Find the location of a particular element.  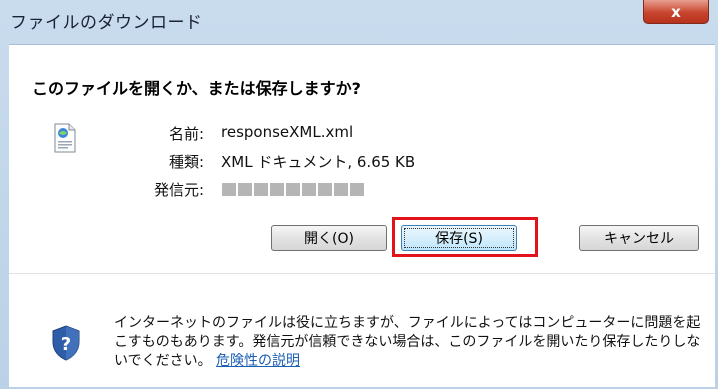

cancel-button: キャンセル is located at coordinates (639, 238).